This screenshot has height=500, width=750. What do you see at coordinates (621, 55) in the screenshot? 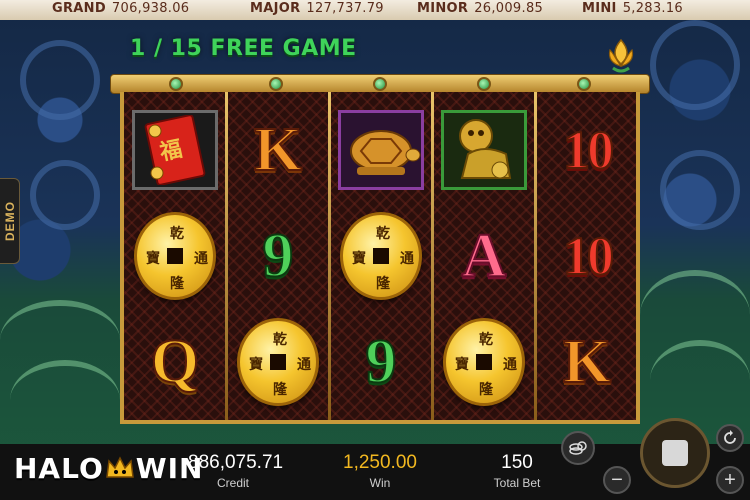
I see `lotus-icon` at bounding box center [621, 55].